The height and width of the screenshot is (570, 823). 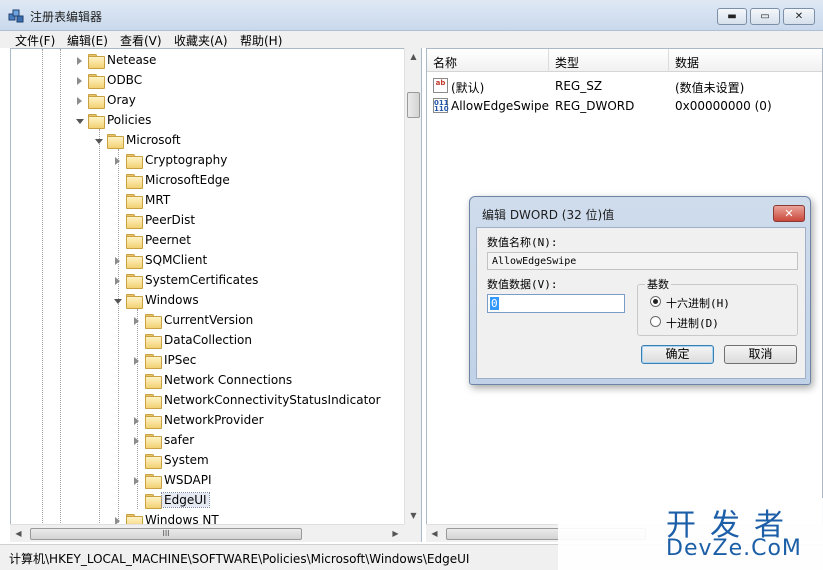 What do you see at coordinates (655, 321) in the screenshot?
I see `dec-radio` at bounding box center [655, 321].